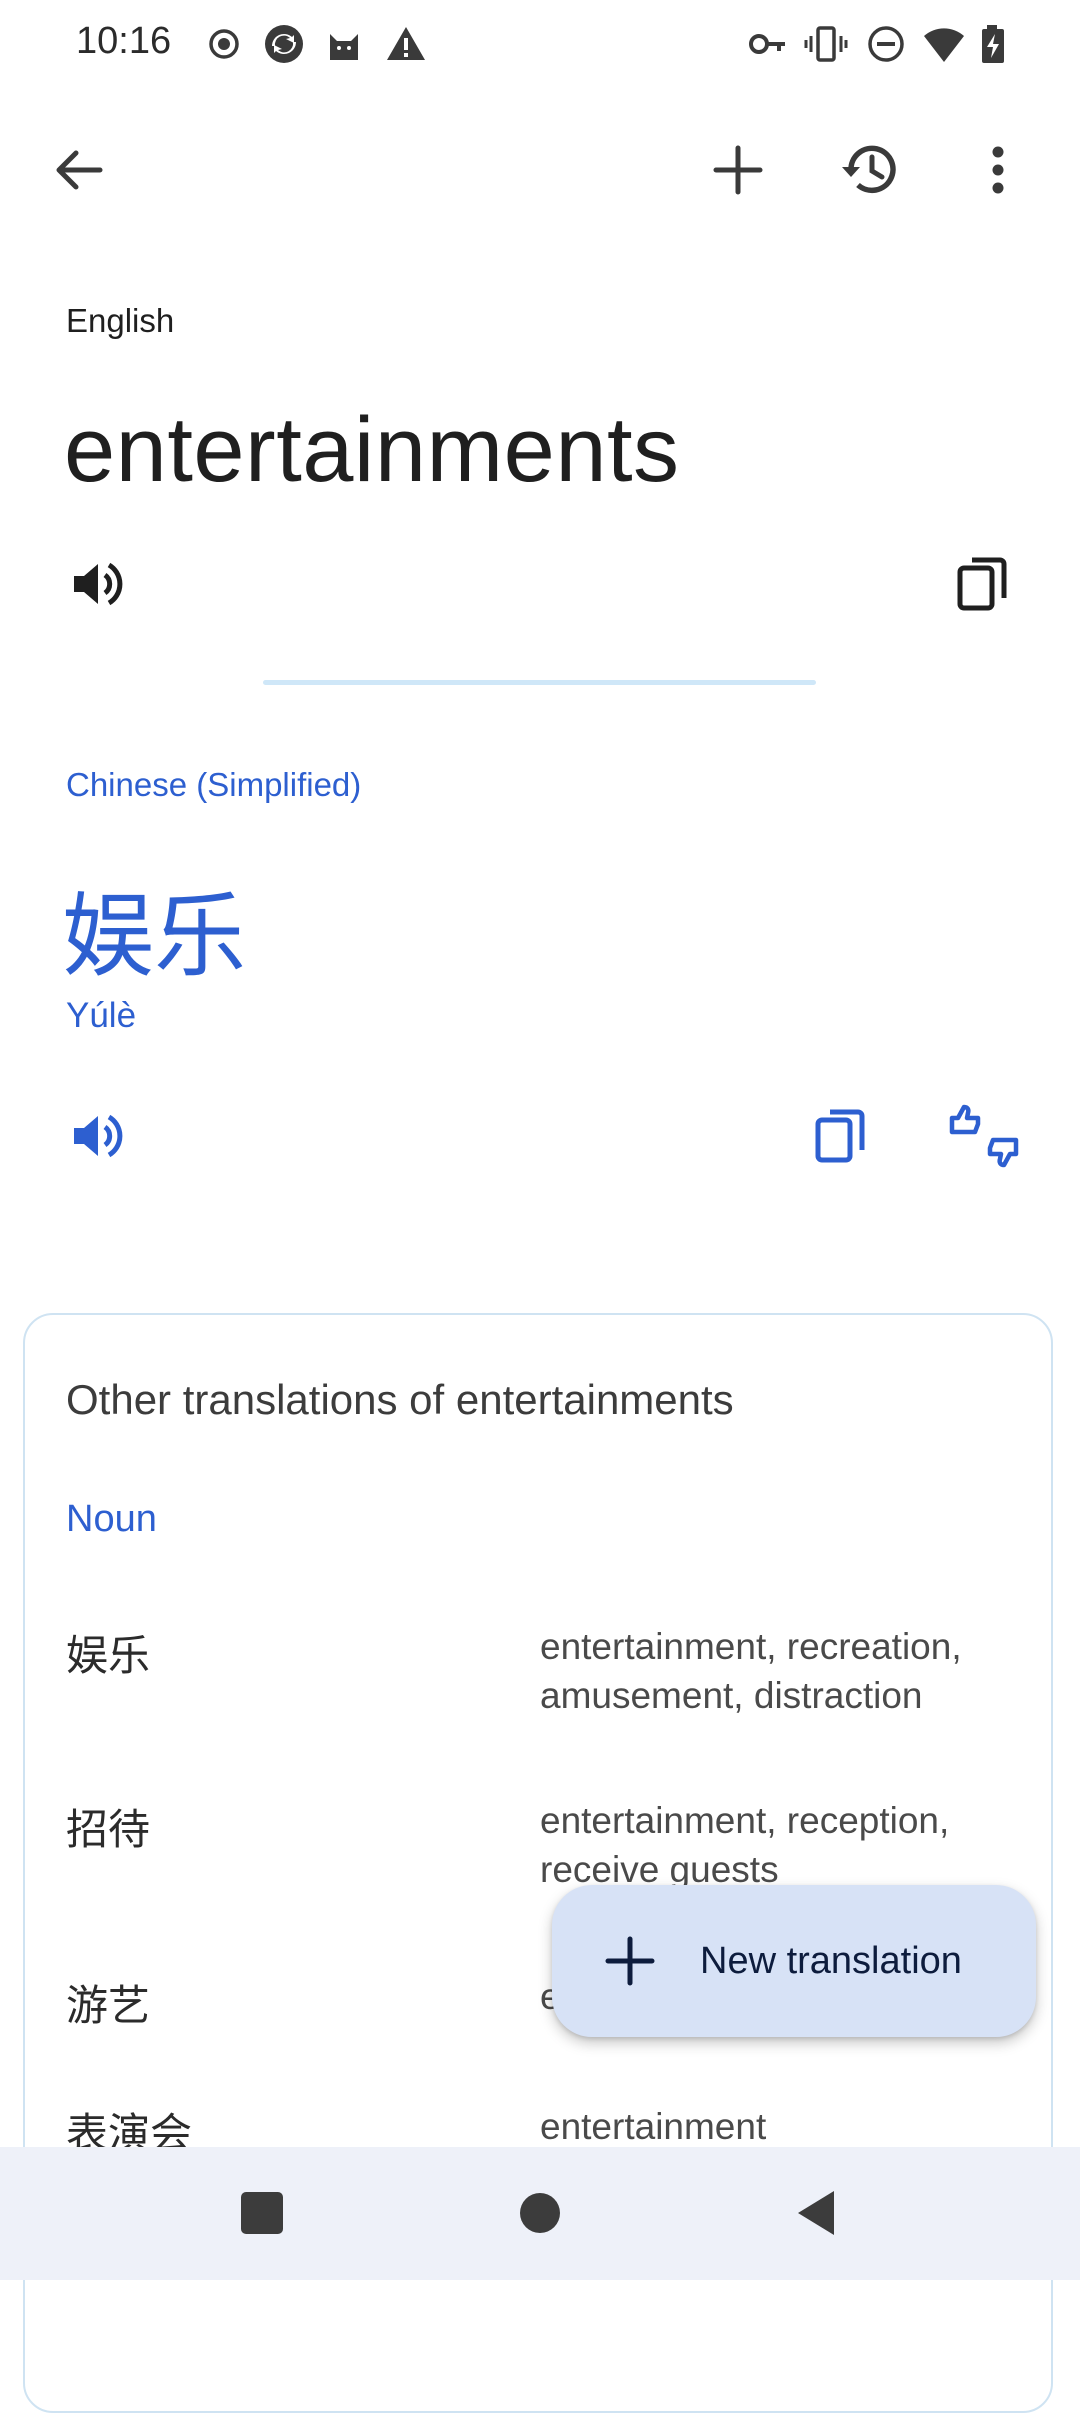 This screenshot has height=2413, width=1080. Describe the element at coordinates (108, 1652) in the screenshot. I see `translation-row-word: 娱乐` at that location.